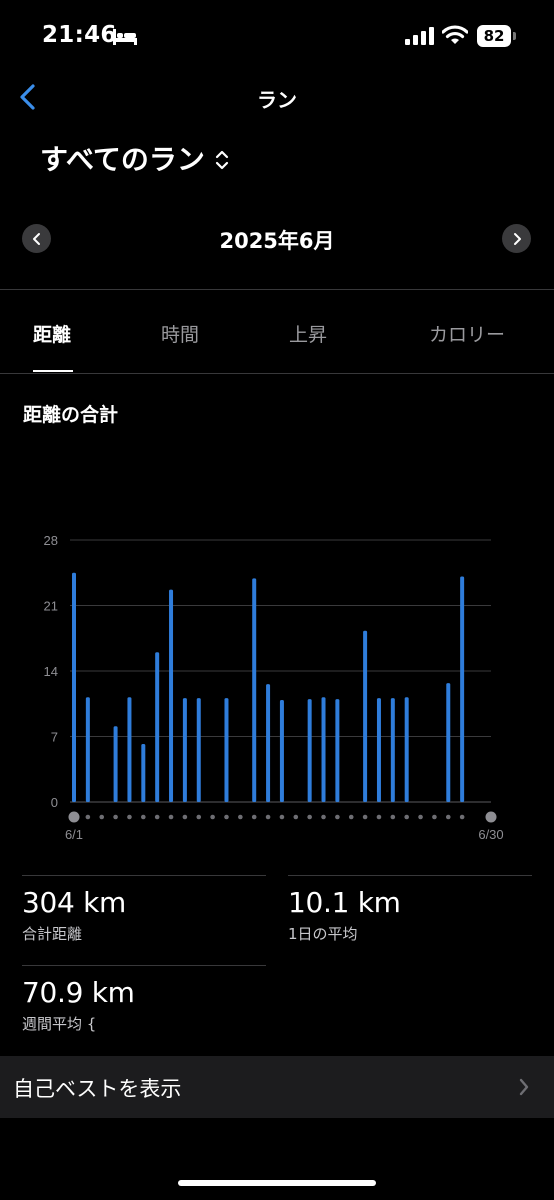 The image size is (554, 1200). Describe the element at coordinates (277, 38) in the screenshot. I see `status-bar: 21:46 82` at that location.